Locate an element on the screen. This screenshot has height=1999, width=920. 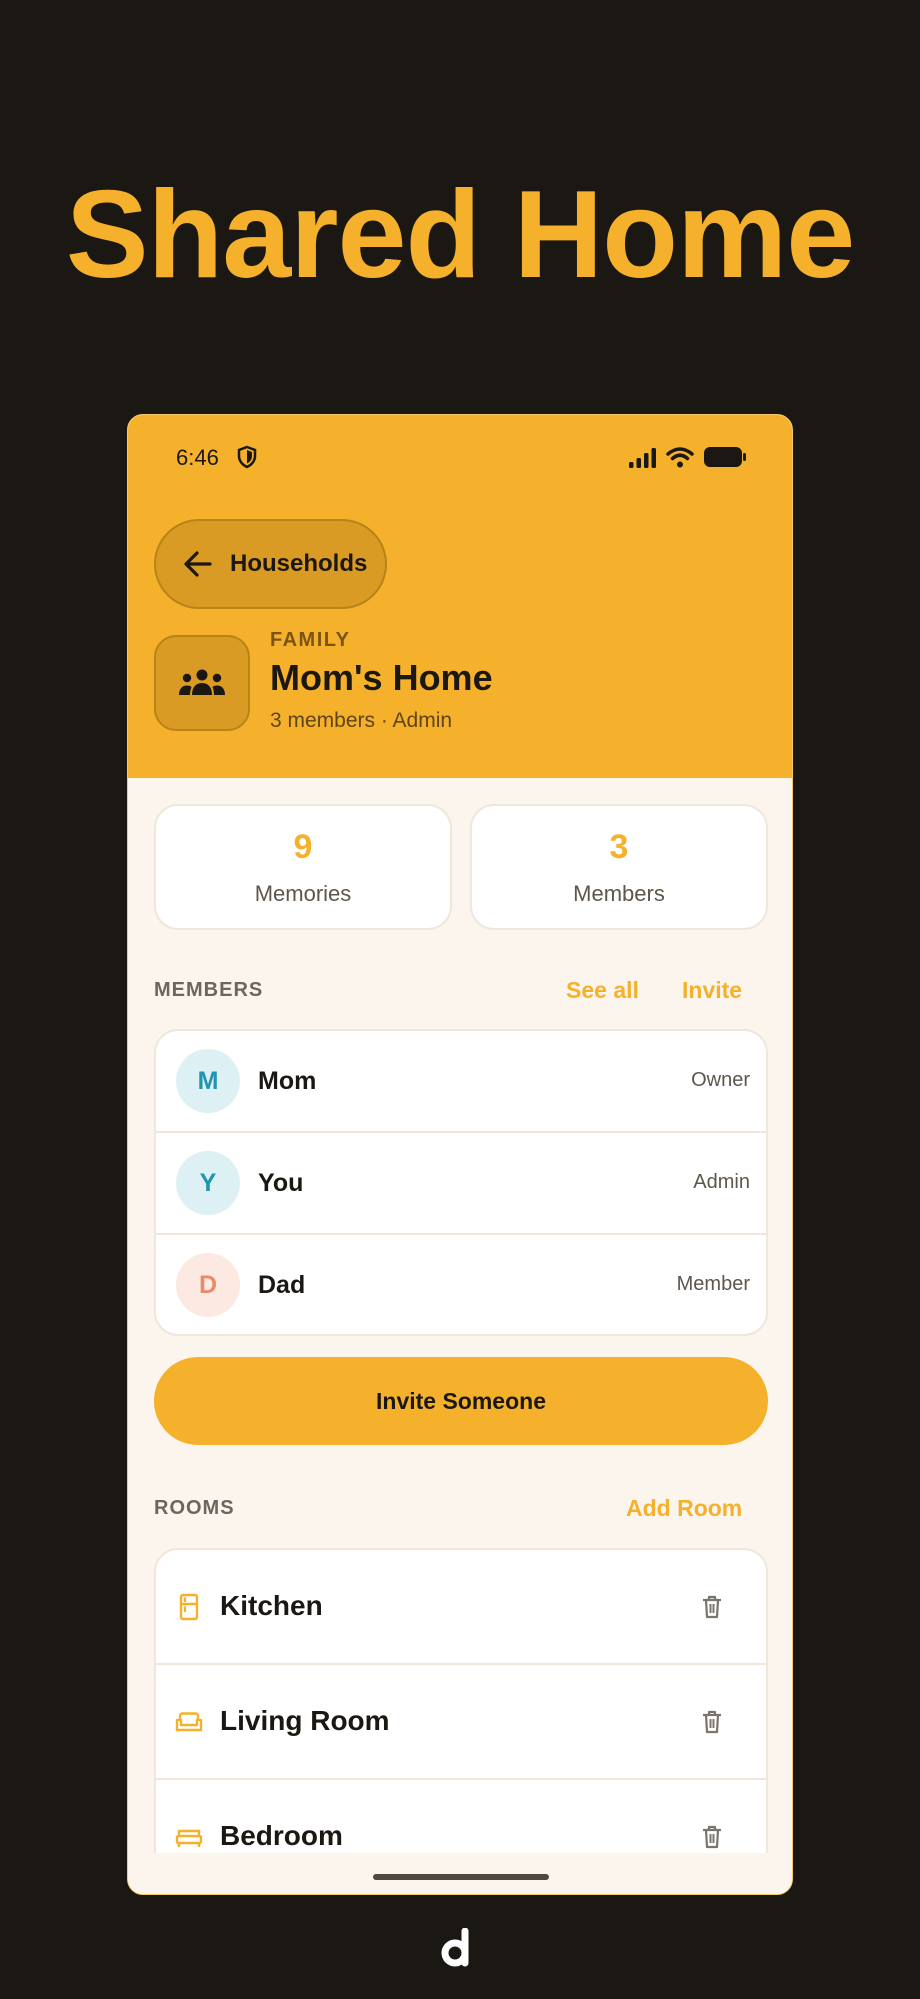
invite-link: Invite is located at coordinates (712, 990).